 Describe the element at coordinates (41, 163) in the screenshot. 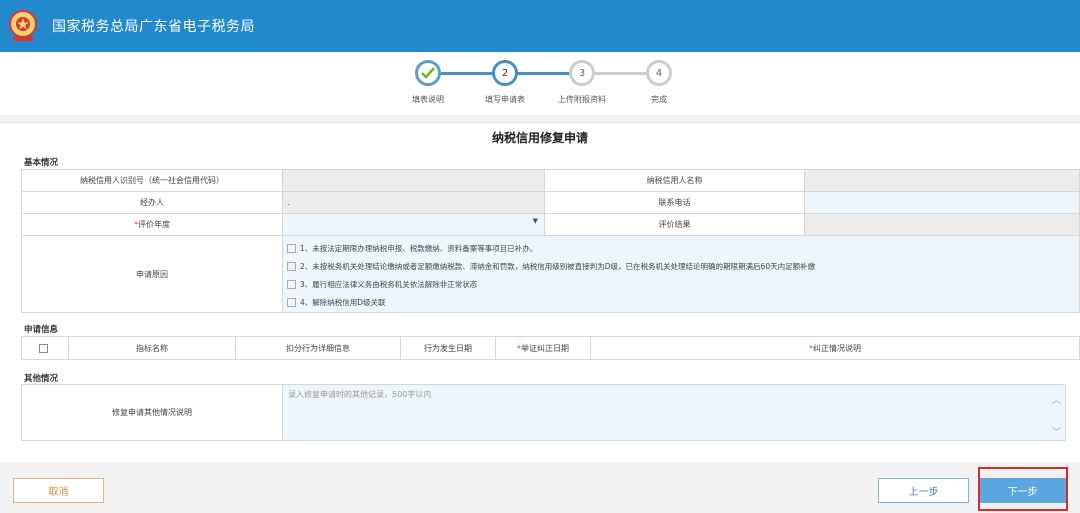

I see `section-basic-label: 基本情况` at that location.